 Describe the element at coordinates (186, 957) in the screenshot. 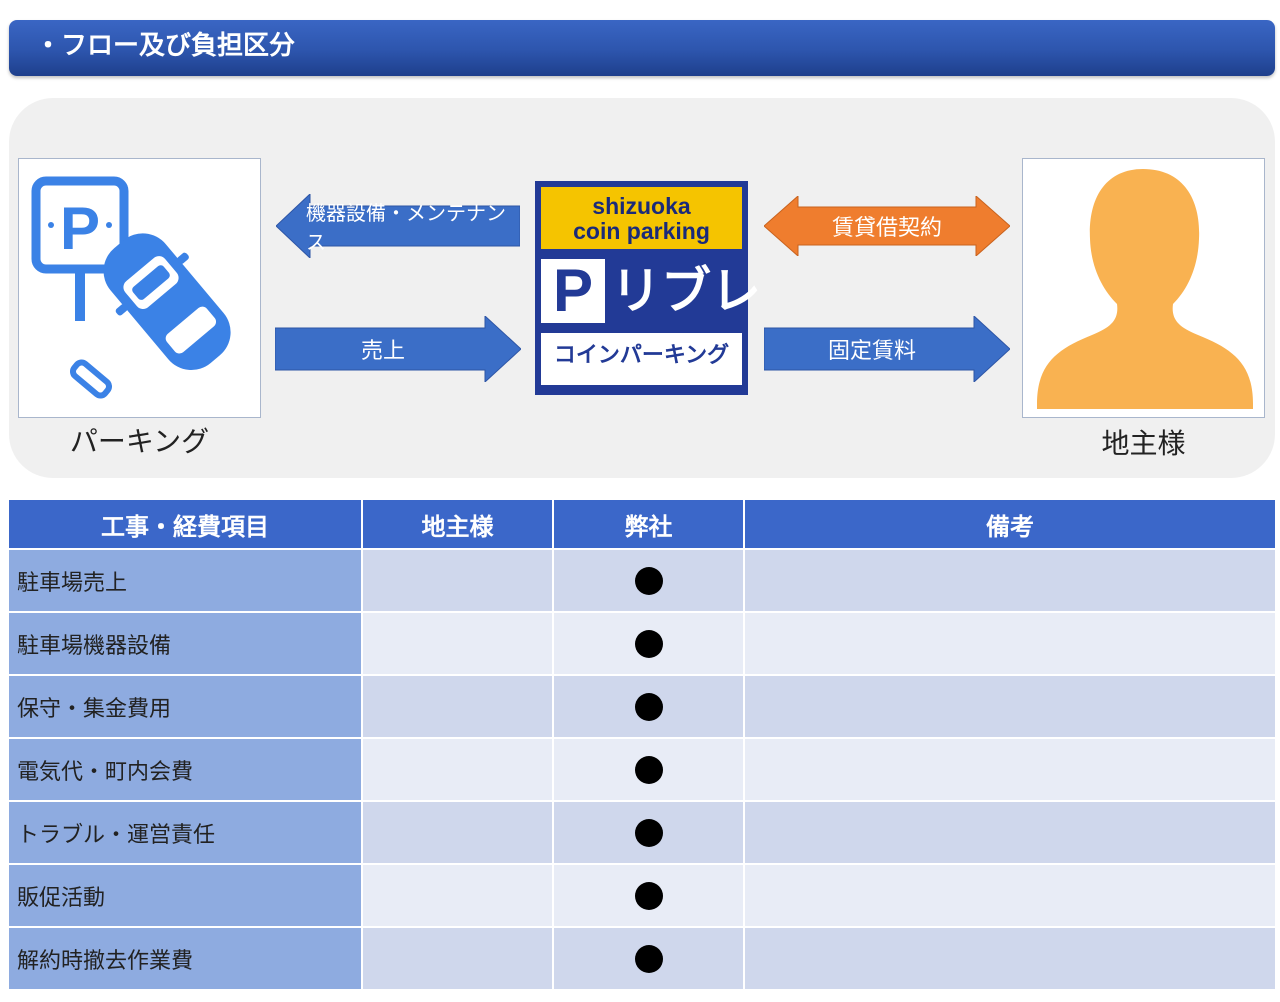

I see `row-item: 解約時撤去作業費` at that location.